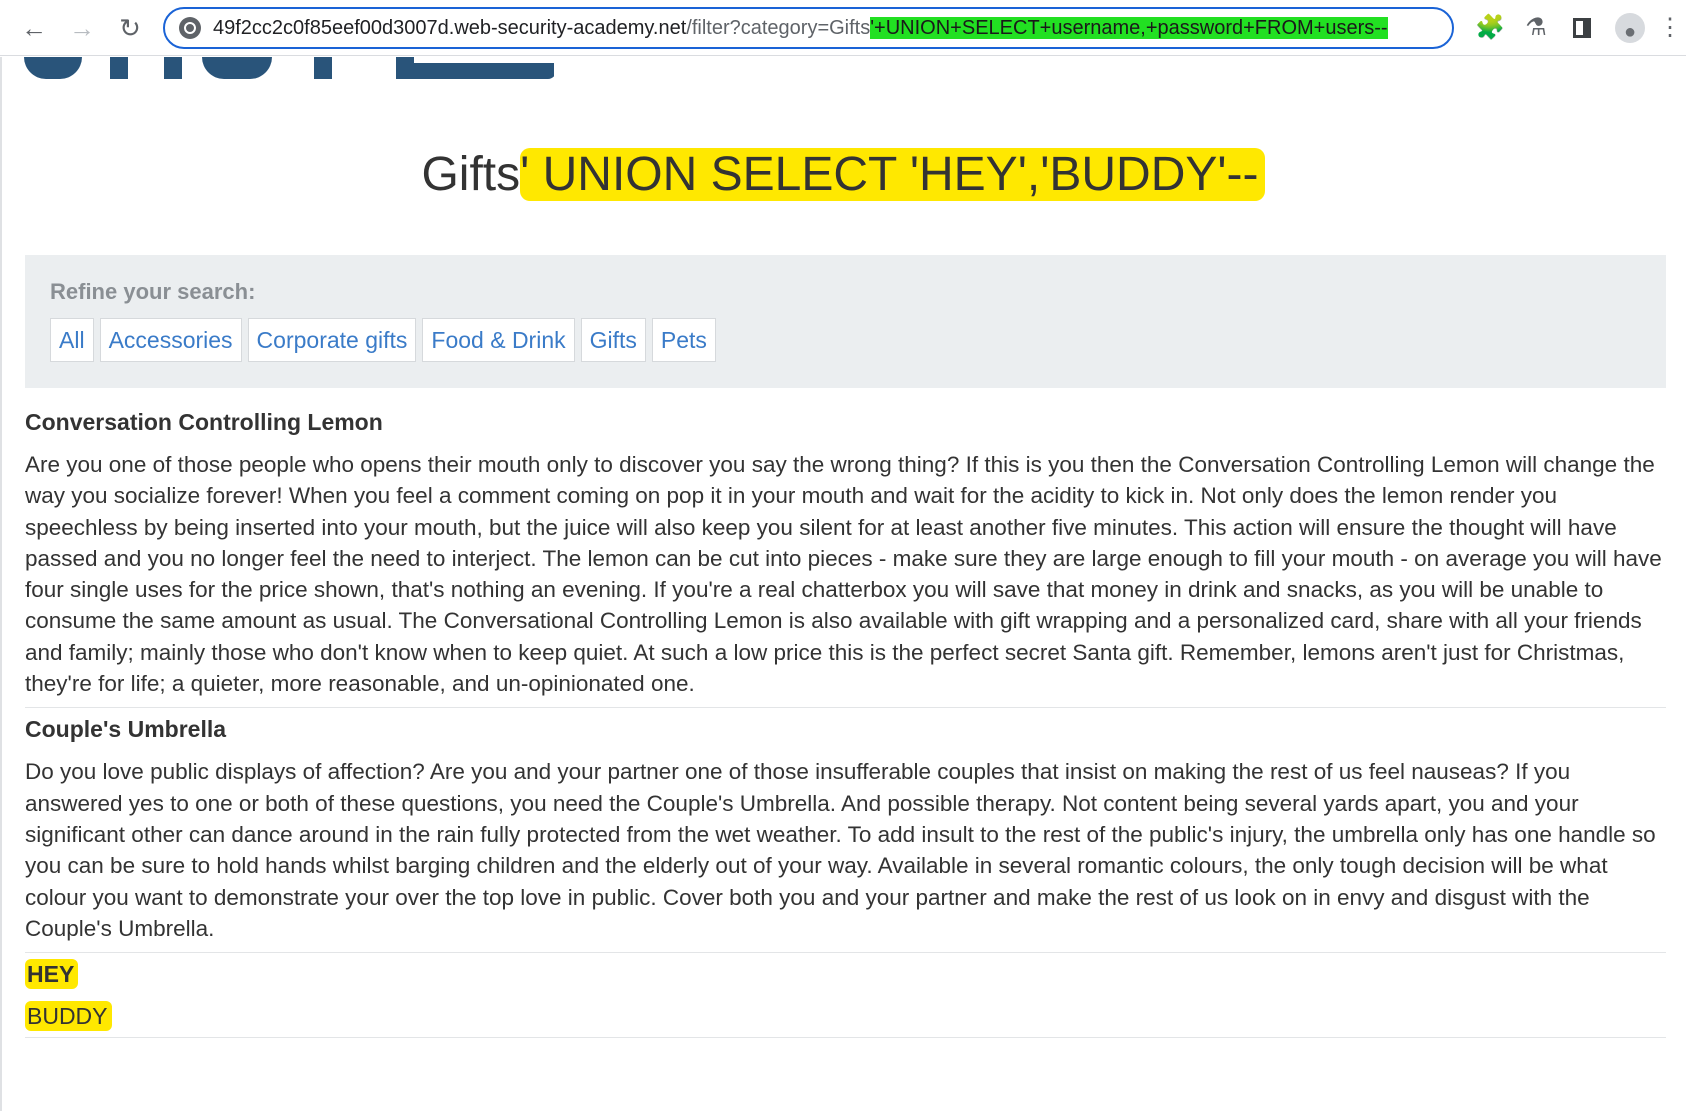  What do you see at coordinates (471, 174) in the screenshot?
I see `title-category: Gifts` at bounding box center [471, 174].